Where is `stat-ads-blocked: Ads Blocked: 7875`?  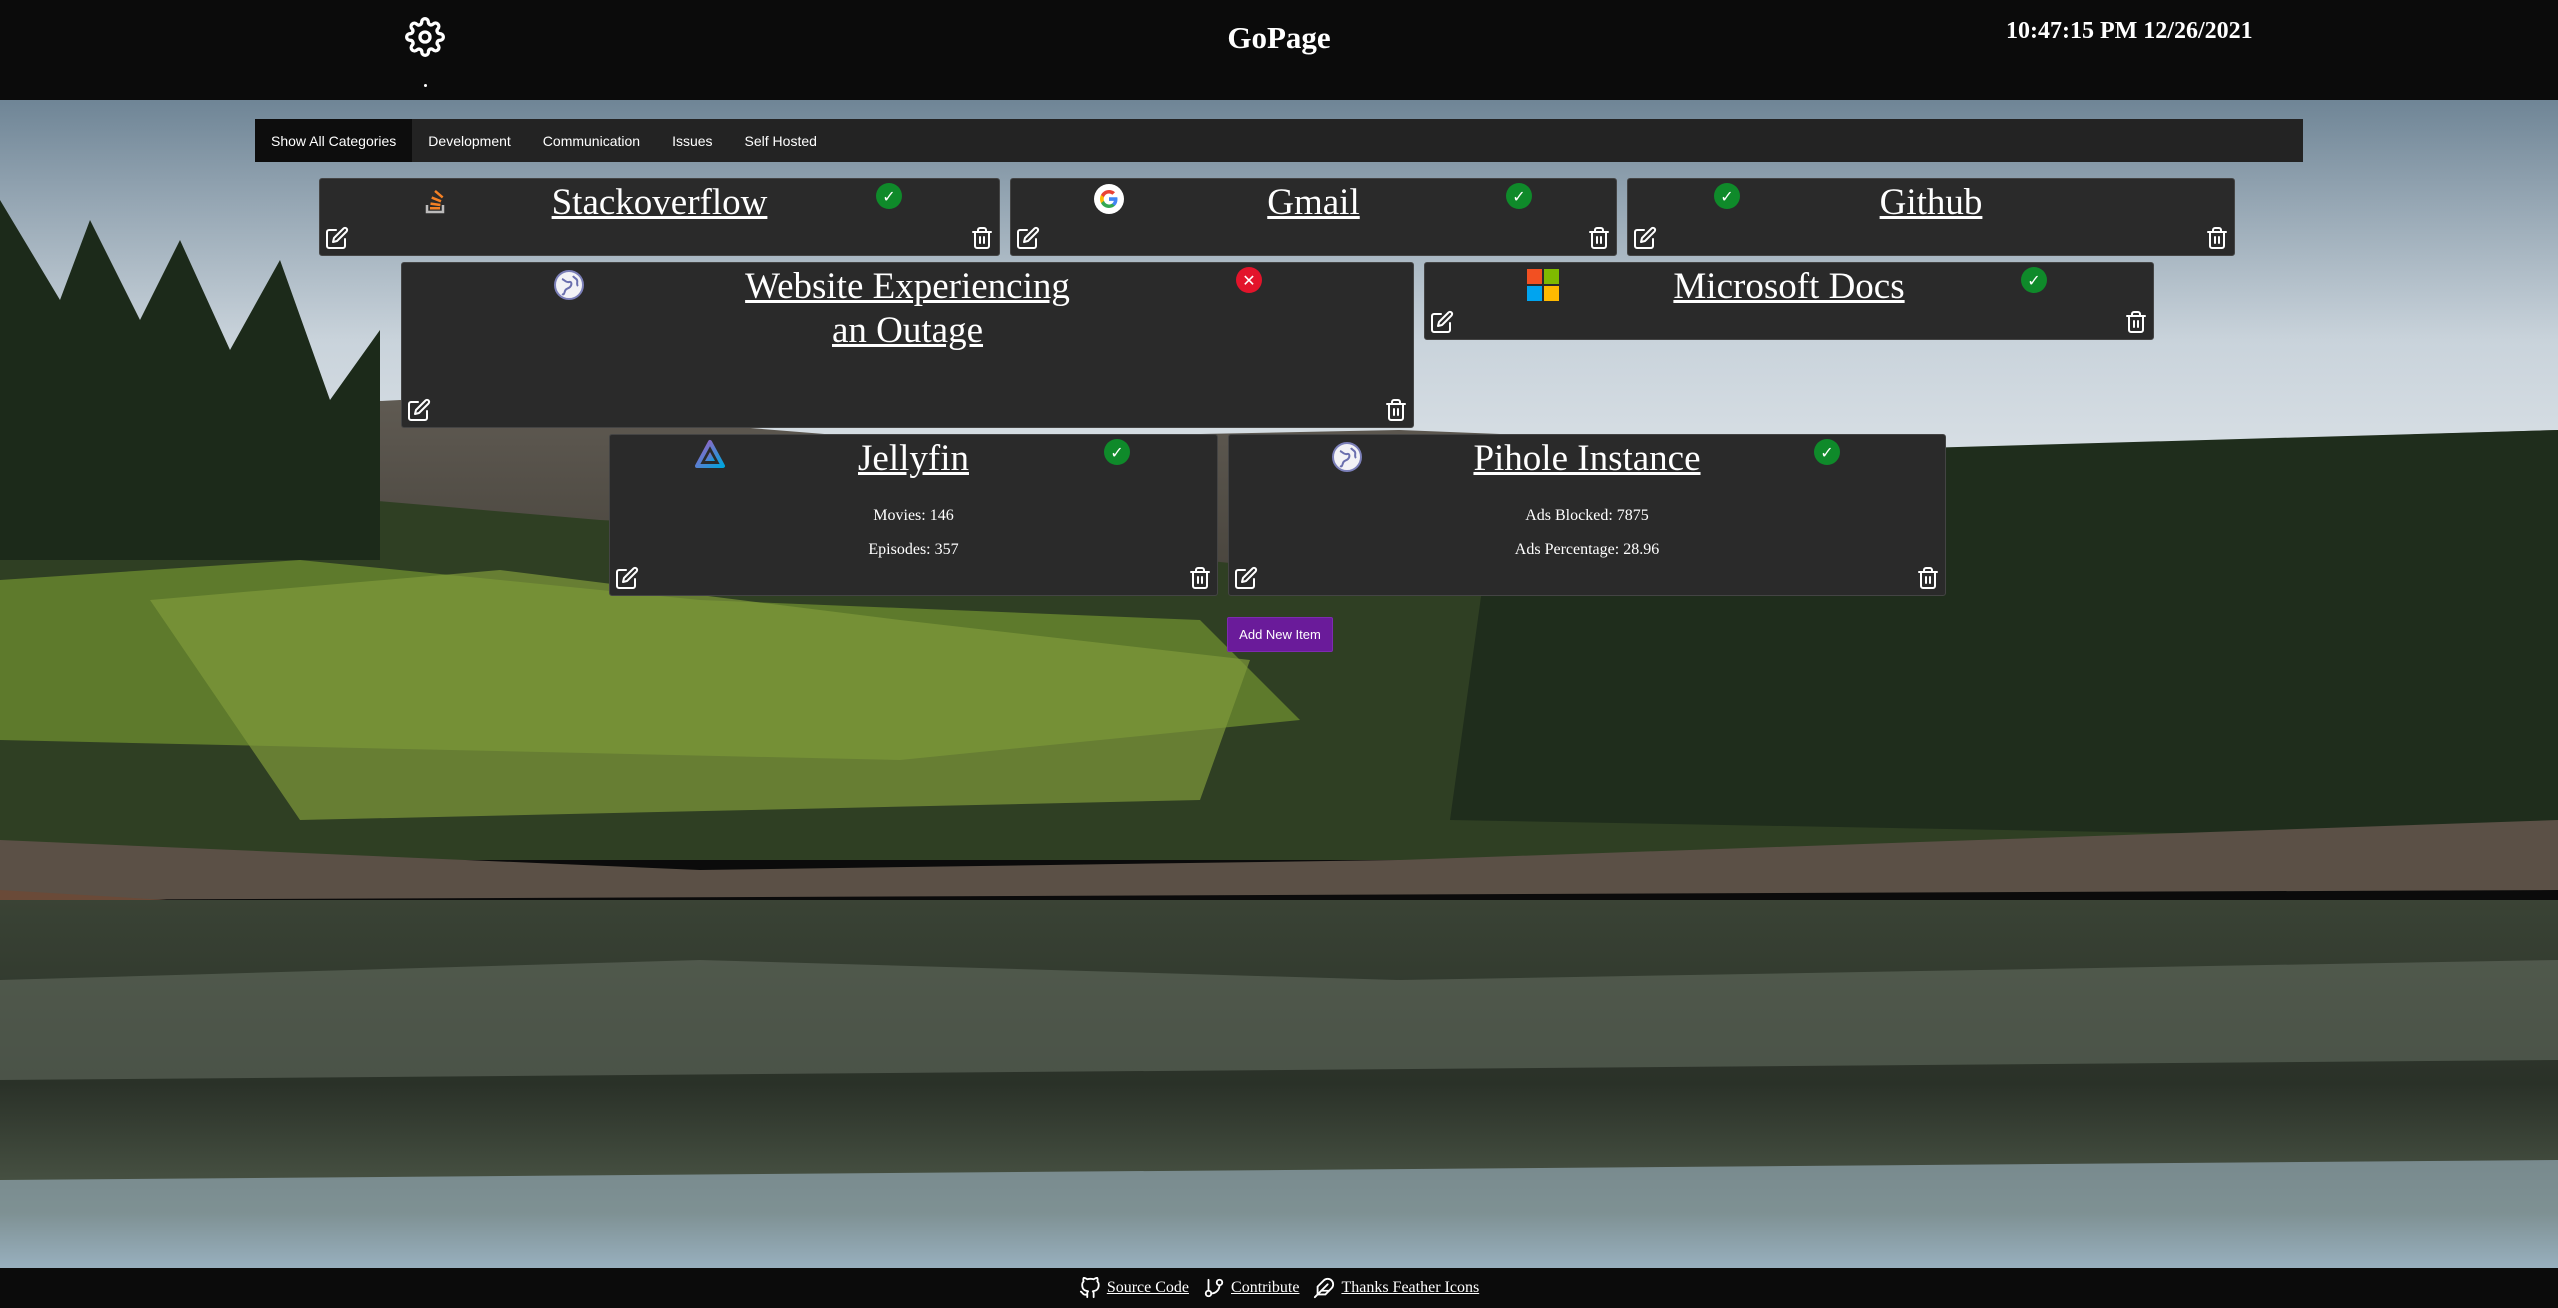 stat-ads-blocked: Ads Blocked: 7875 is located at coordinates (1587, 515).